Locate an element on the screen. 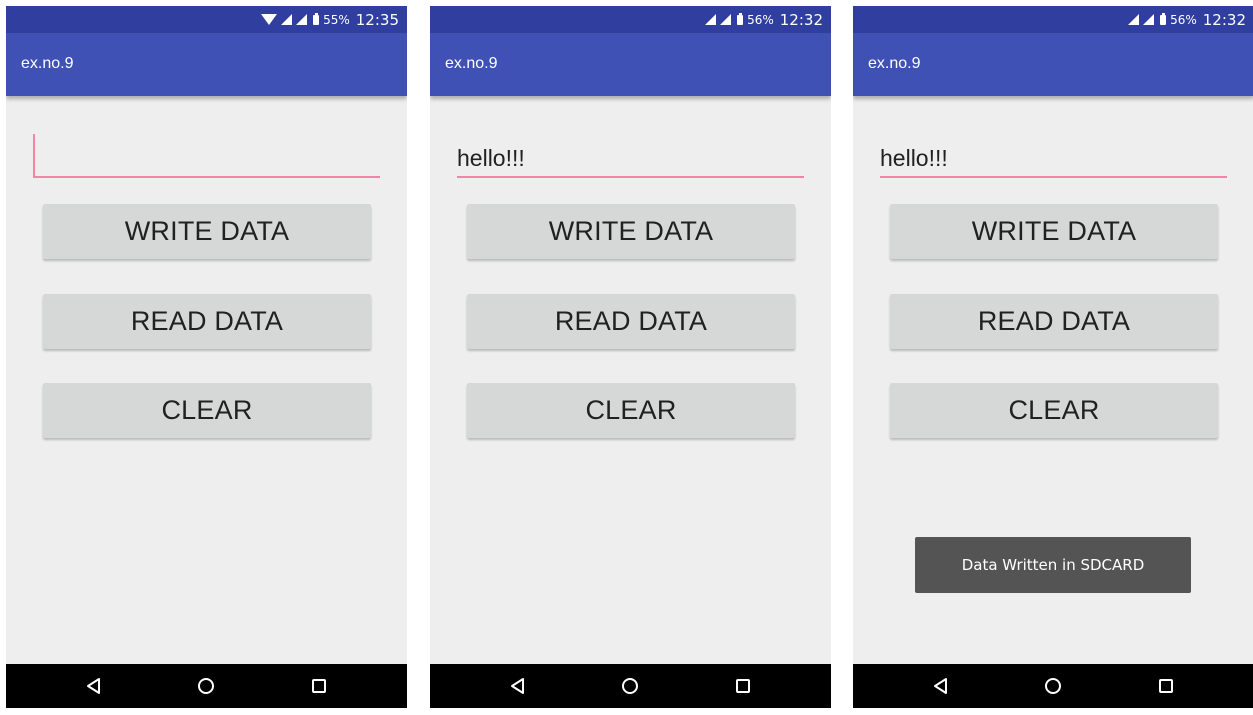 The width and height of the screenshot is (1253, 715). text-cursor is located at coordinates (34, 155).